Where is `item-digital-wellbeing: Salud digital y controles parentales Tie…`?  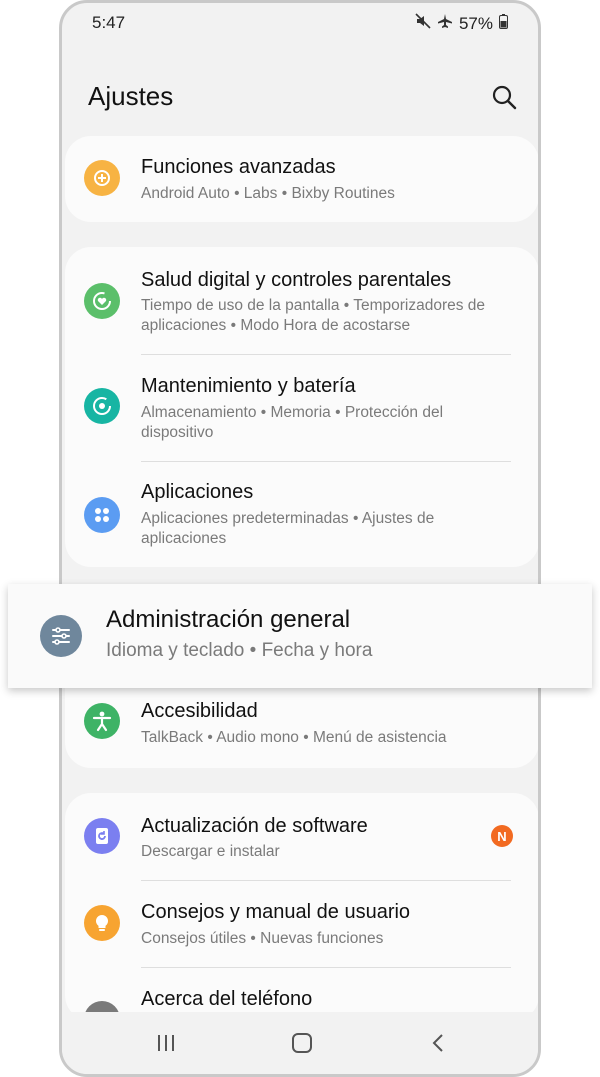 item-digital-wellbeing: Salud digital y controles parentales Tie… is located at coordinates (301, 299).